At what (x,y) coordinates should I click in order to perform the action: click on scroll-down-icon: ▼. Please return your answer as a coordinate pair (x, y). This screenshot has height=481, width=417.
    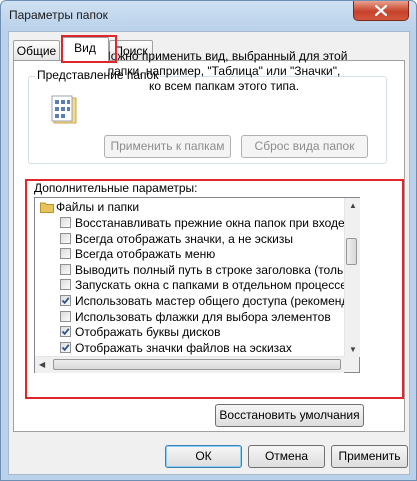
    Looking at the image, I should click on (353, 350).